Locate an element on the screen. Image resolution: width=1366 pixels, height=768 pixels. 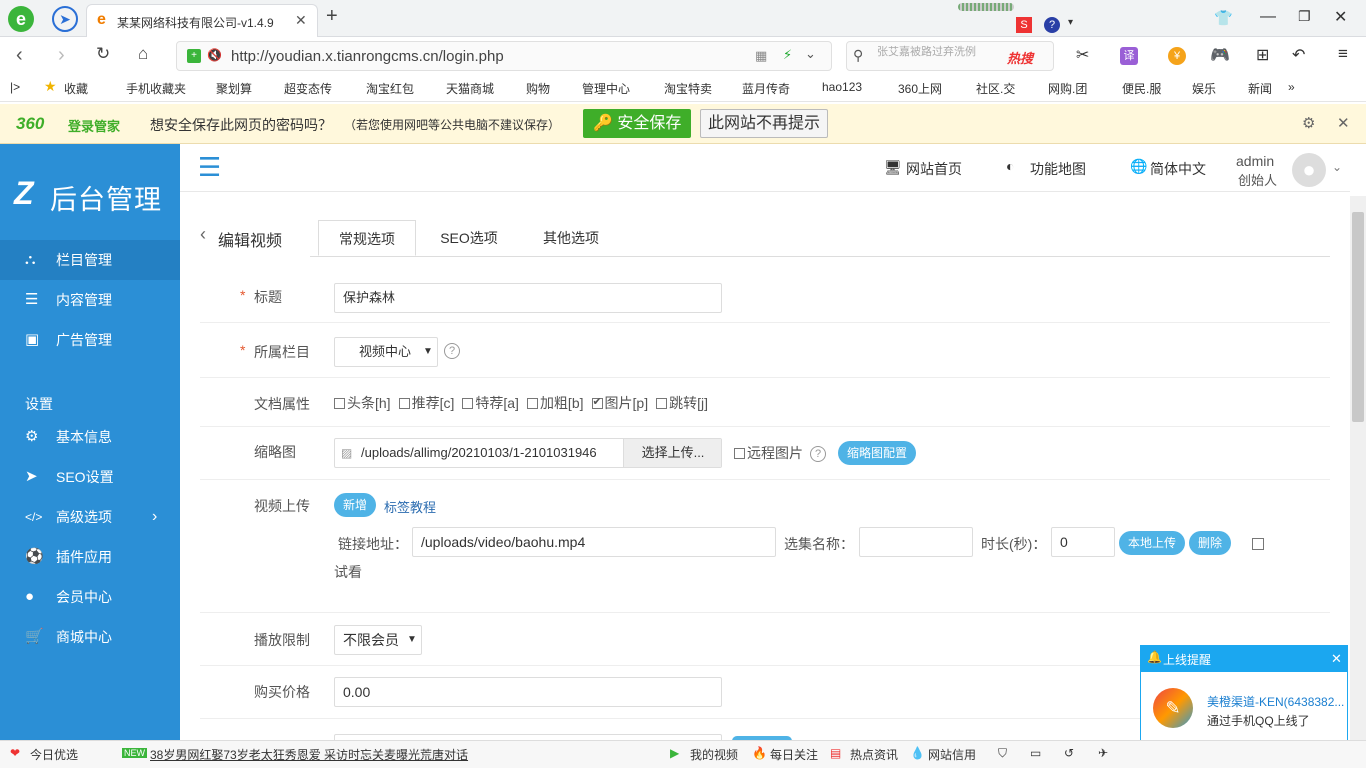
scroll-thumb is located at coordinates (1358, 317).